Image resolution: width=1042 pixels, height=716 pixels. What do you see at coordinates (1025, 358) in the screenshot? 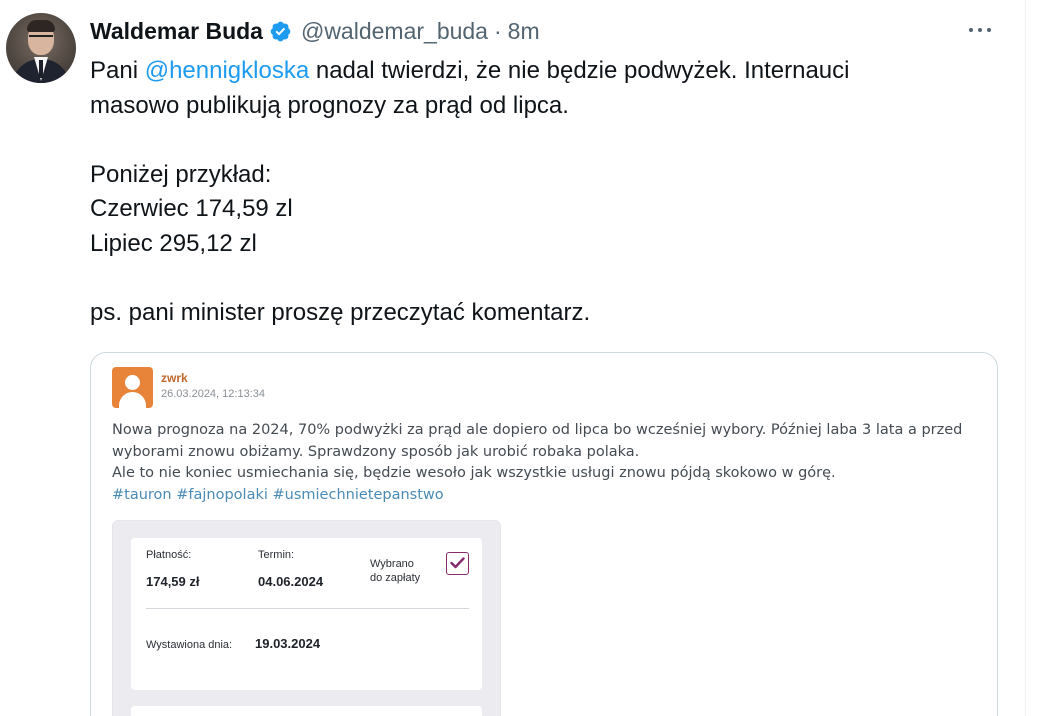
I see `timeline-border` at bounding box center [1025, 358].